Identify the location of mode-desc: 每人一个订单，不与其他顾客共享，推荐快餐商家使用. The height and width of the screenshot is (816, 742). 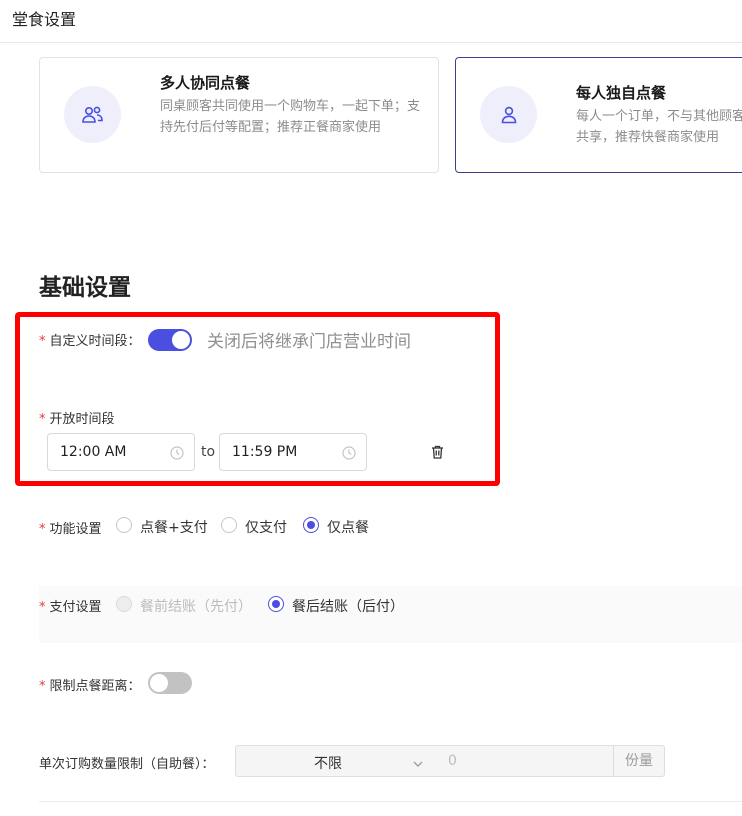
(659, 127).